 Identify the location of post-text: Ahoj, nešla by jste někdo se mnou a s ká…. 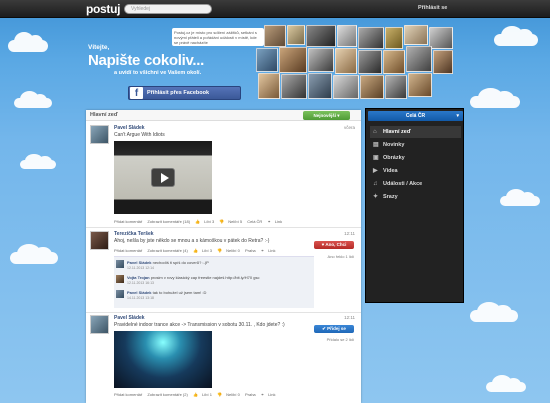
(192, 241).